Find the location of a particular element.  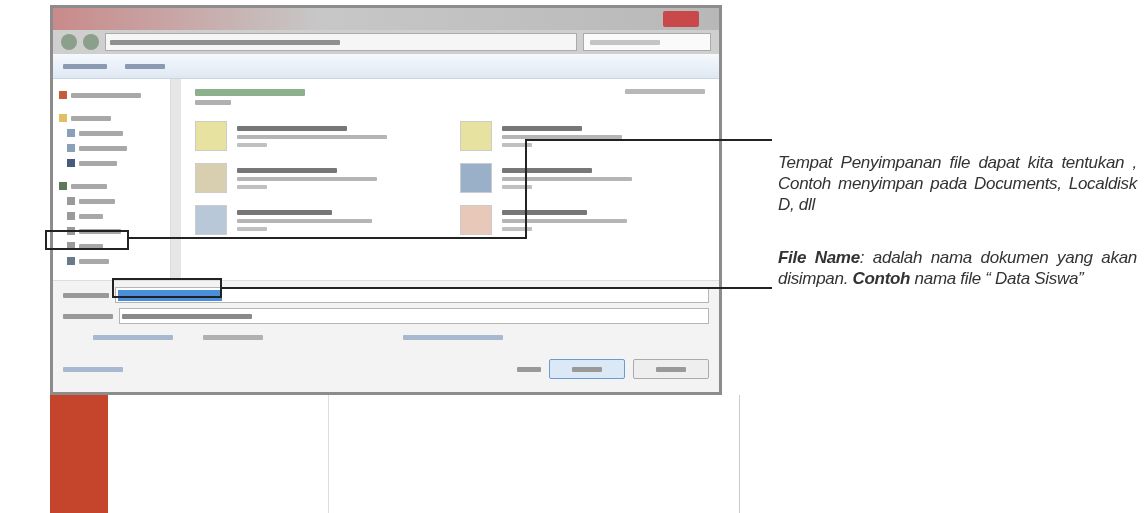

annotation-text: Tempat Penyimpanan file dapat kita tentukan , Contoh menyimpan pada Documents, Localdisk D, dll is located at coordinates (957, 183).